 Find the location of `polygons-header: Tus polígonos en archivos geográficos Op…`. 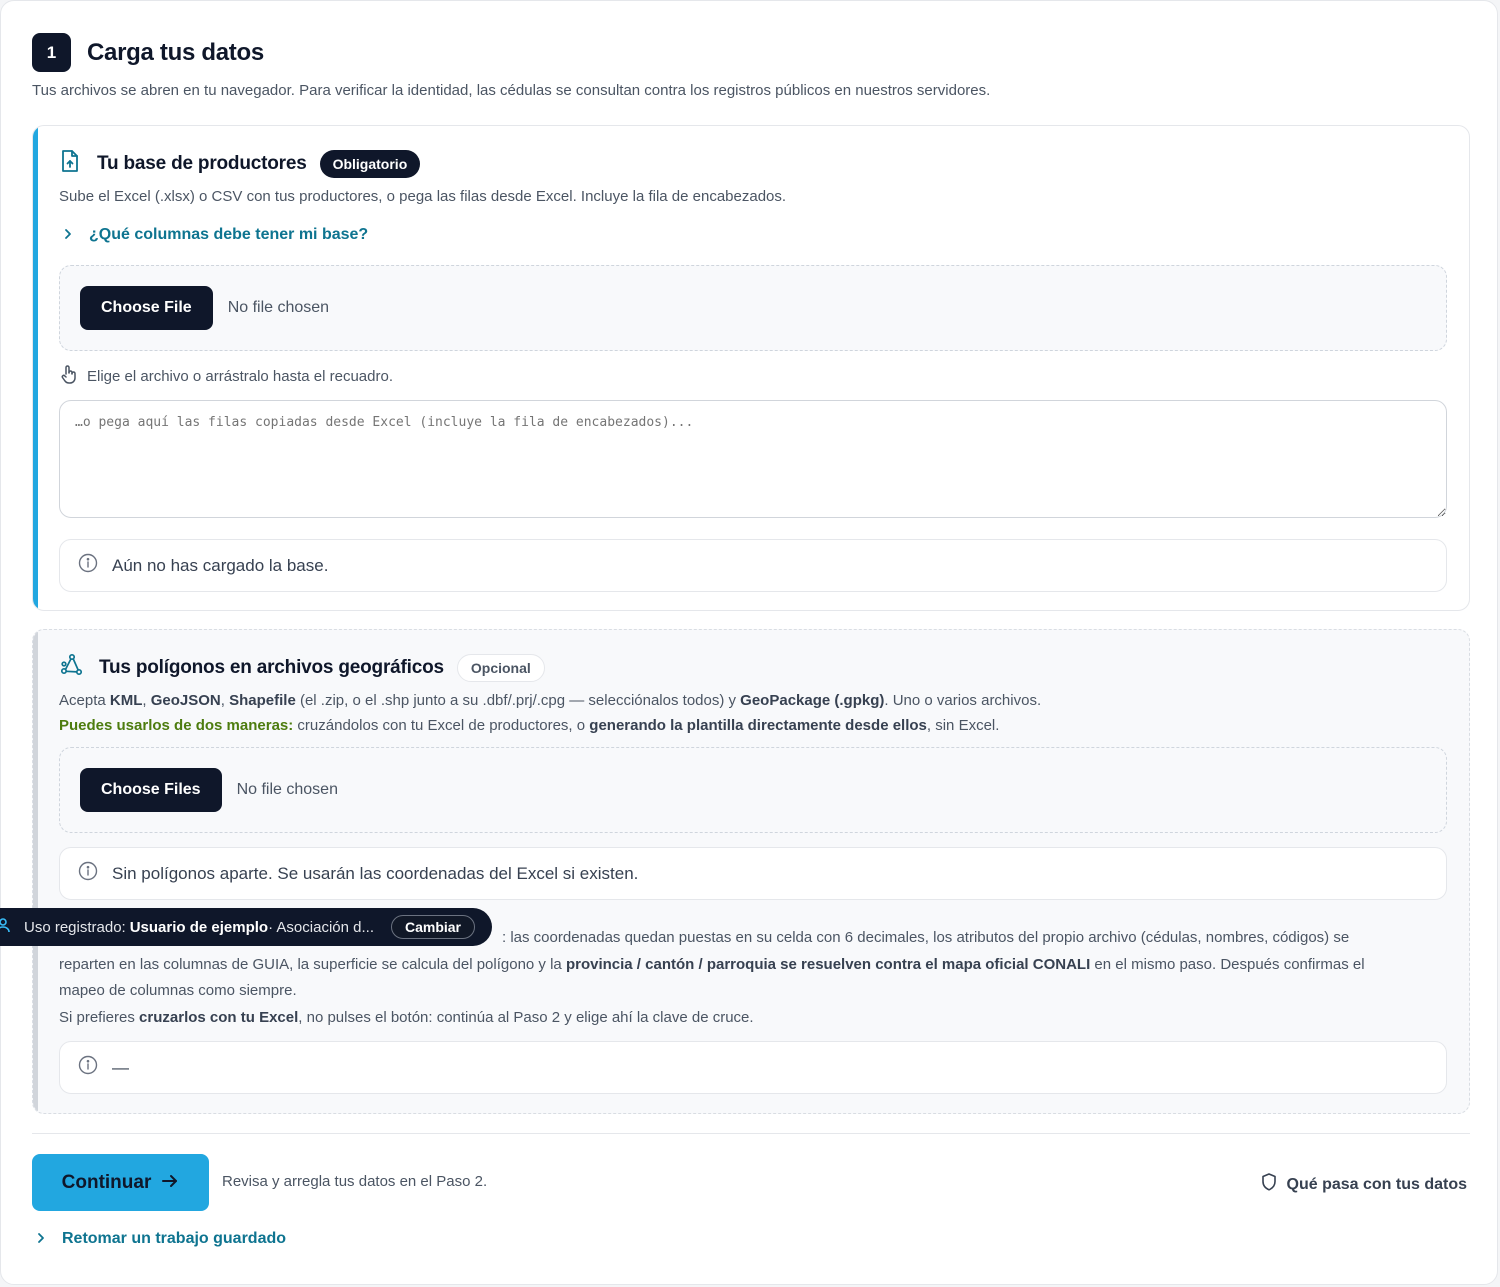

polygons-header: Tus polígonos en archivos geográficos Op… is located at coordinates (302, 667).